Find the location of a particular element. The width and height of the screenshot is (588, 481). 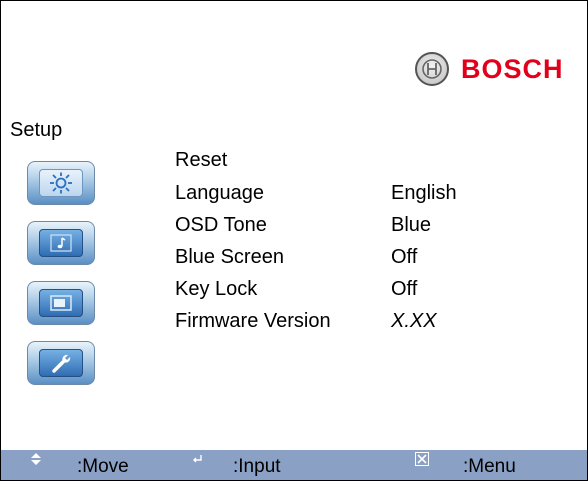

key-hint-bar: :Move :Input :Menu is located at coordinates (294, 465).